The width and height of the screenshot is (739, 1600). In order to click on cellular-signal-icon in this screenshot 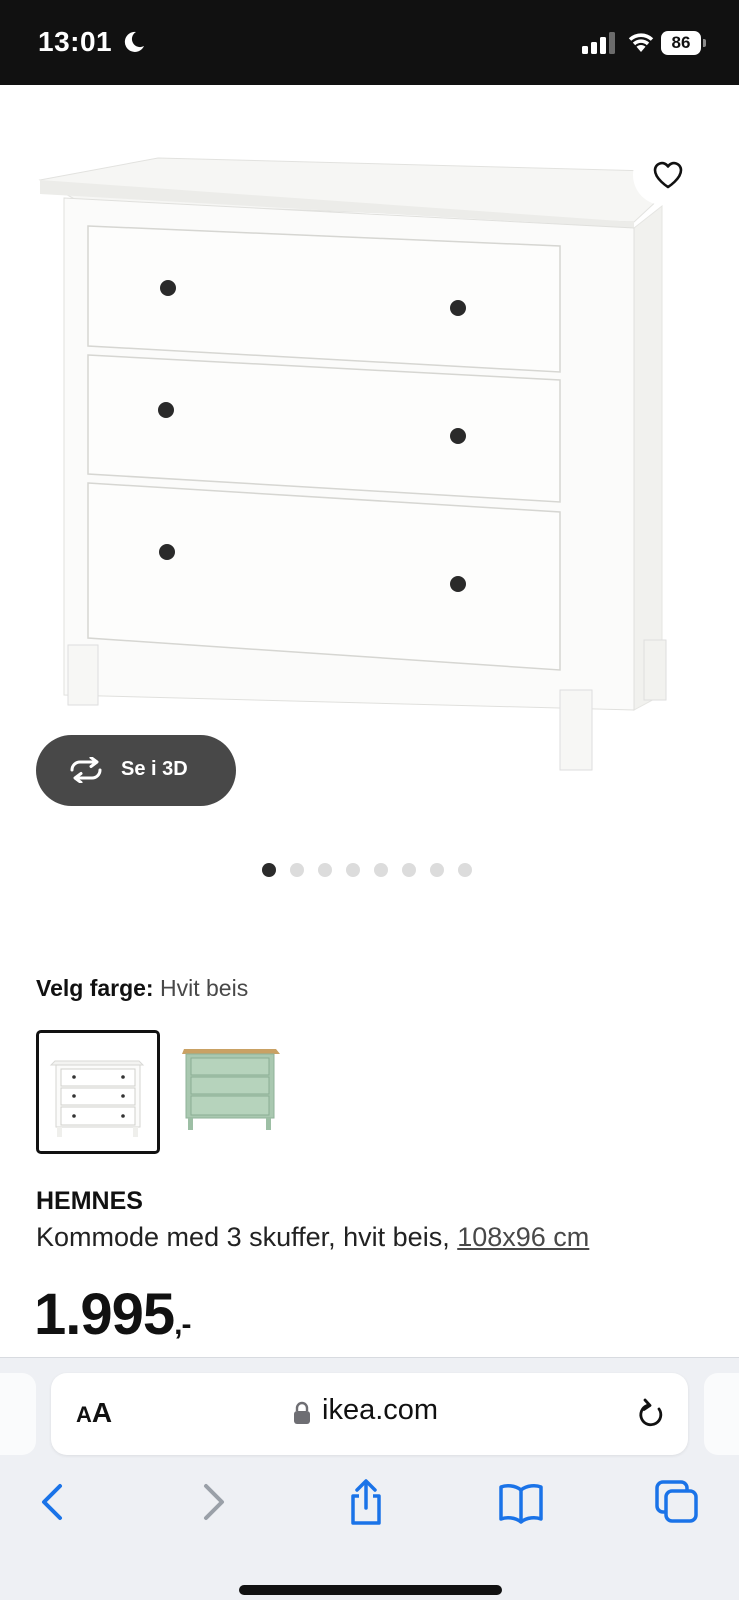, I will do `click(598, 43)`.